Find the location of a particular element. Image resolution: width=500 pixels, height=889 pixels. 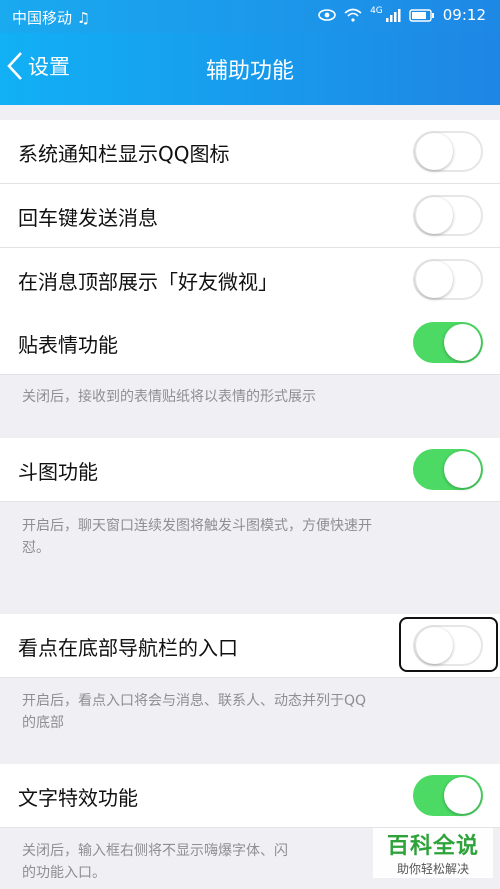

toggle-sticker is located at coordinates (448, 342).